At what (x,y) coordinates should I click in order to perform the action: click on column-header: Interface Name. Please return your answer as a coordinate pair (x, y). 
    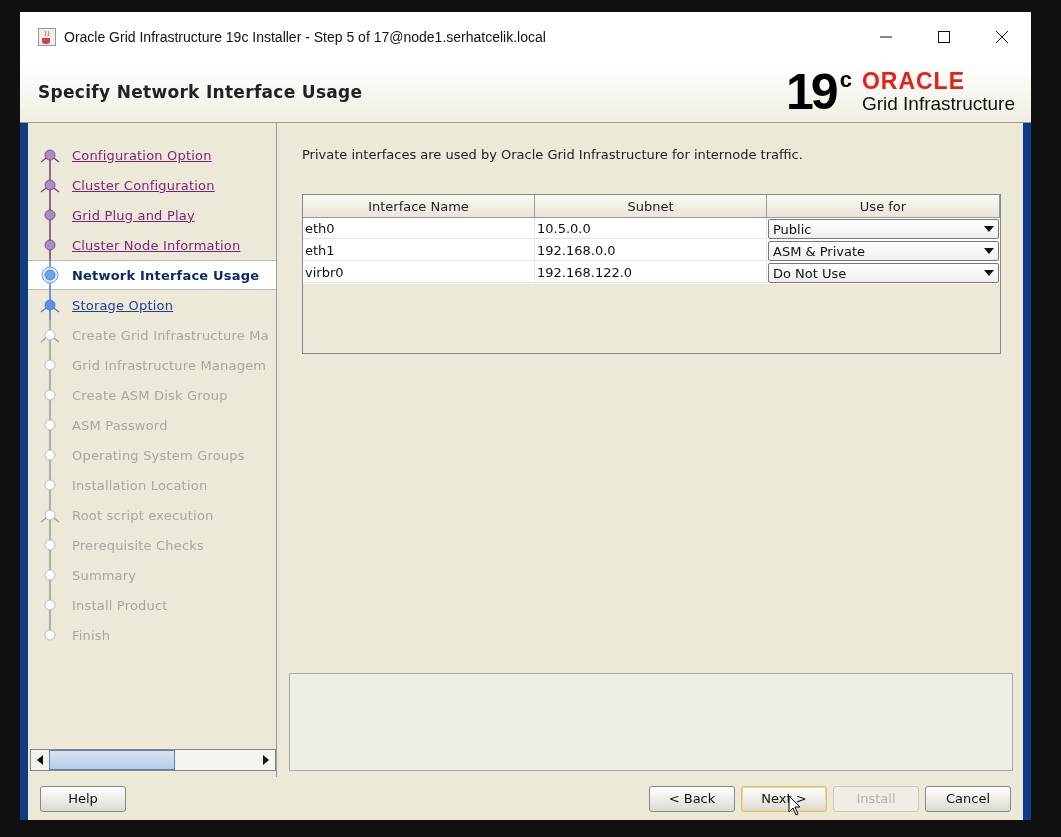
    Looking at the image, I should click on (419, 206).